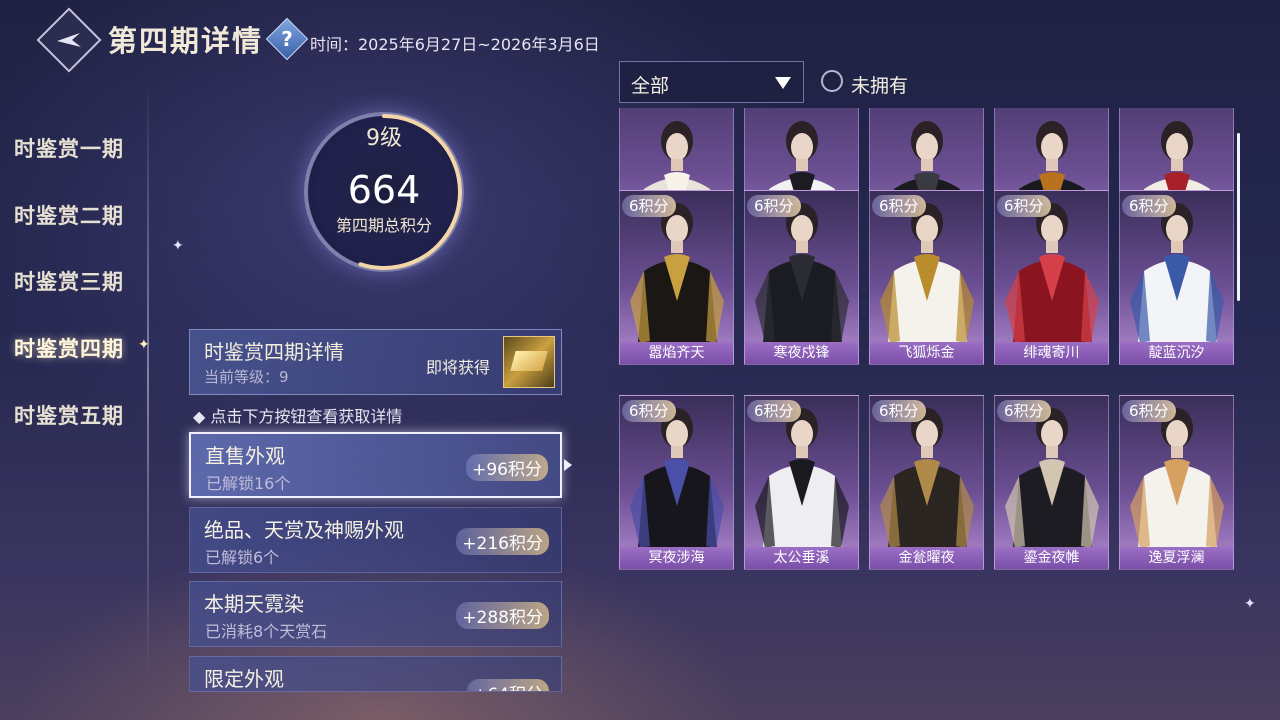 The height and width of the screenshot is (720, 1280). Describe the element at coordinates (676, 277) in the screenshot. I see `outfit-card: 6积分嚣焰齐天` at that location.